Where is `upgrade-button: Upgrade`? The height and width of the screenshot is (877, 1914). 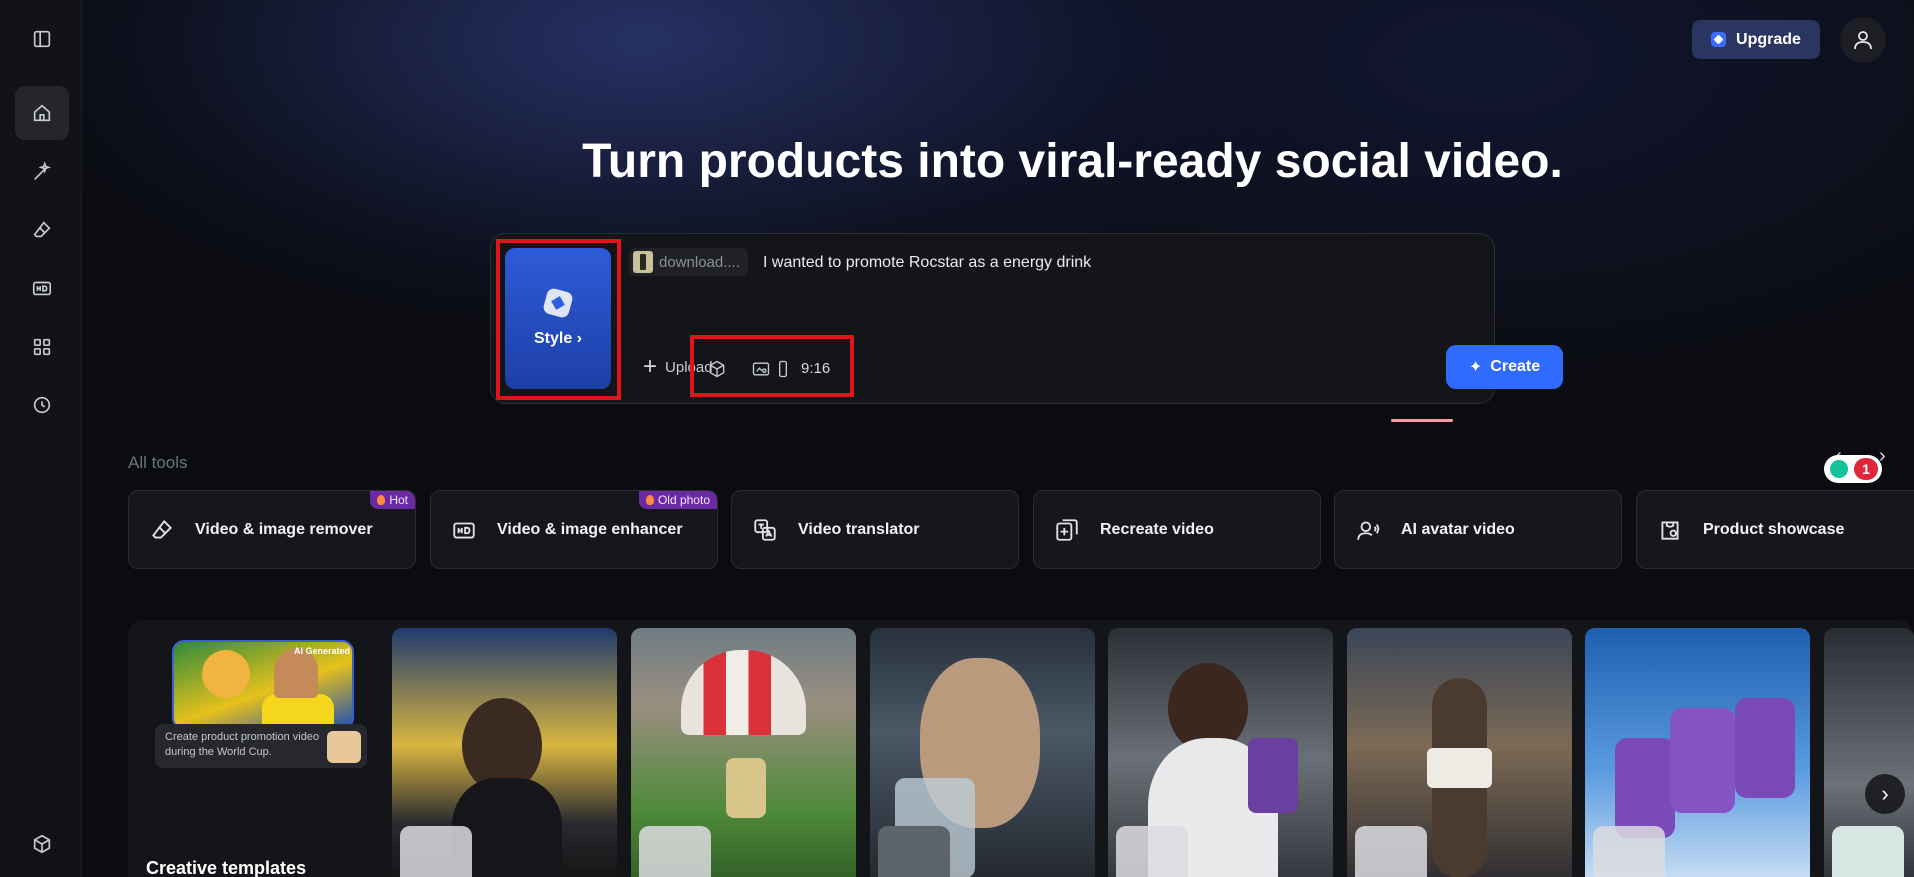
upgrade-button: Upgrade is located at coordinates (1756, 39).